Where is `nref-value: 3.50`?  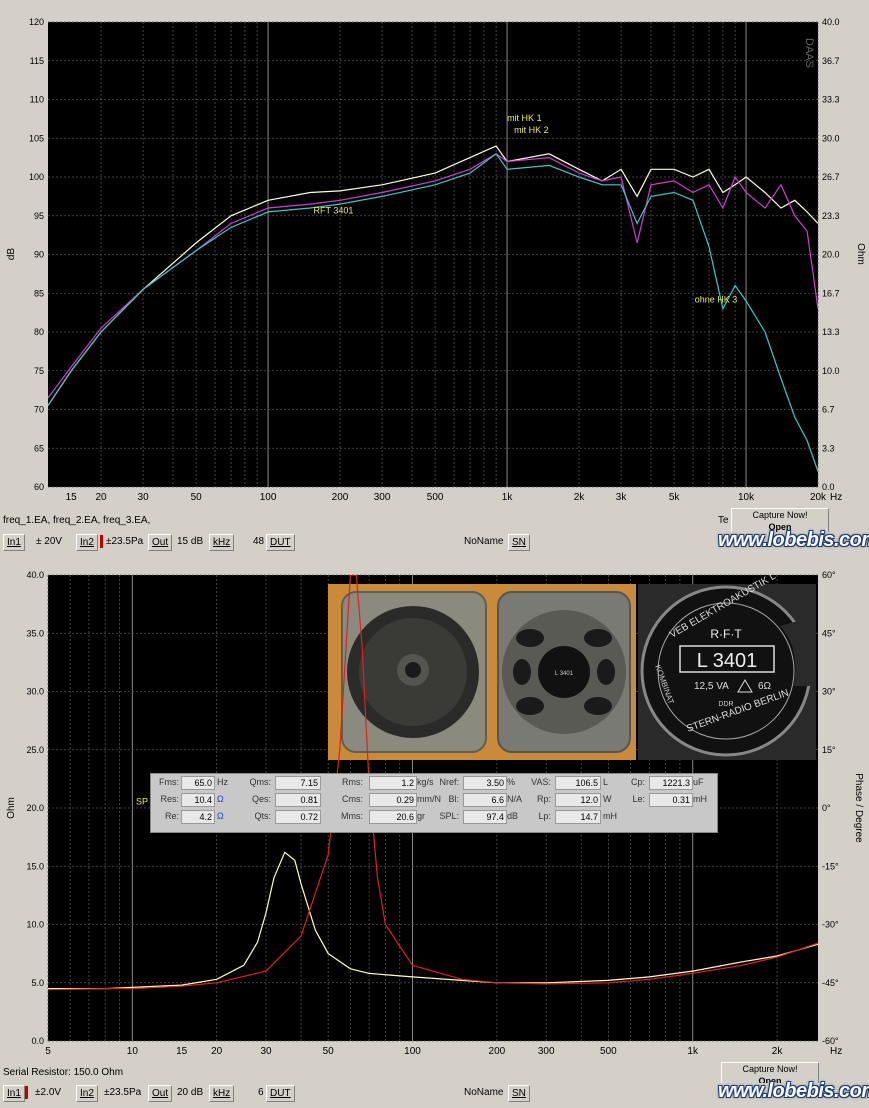 nref-value: 3.50 is located at coordinates (485, 783).